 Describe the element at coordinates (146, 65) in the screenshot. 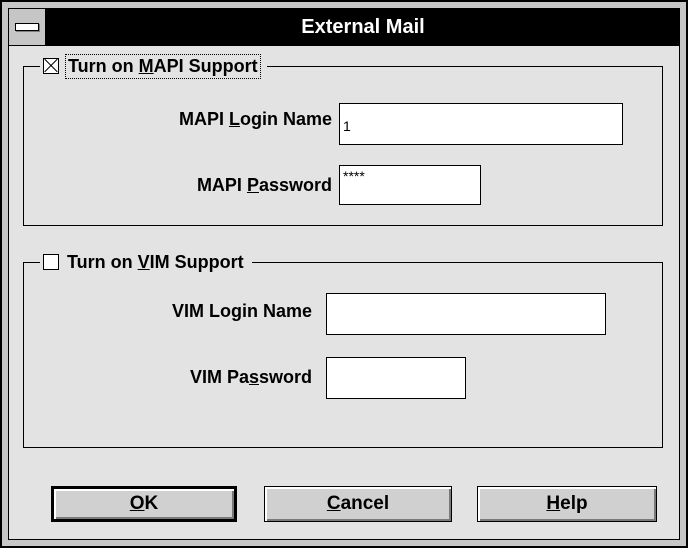

I see `mapi-support-label-key: M` at that location.